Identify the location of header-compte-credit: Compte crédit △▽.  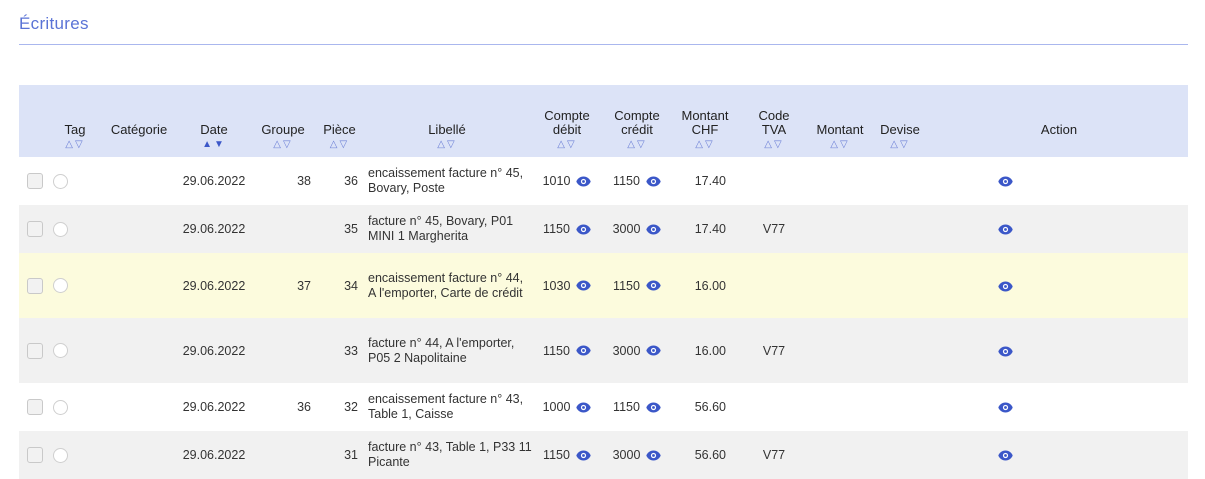
(637, 121).